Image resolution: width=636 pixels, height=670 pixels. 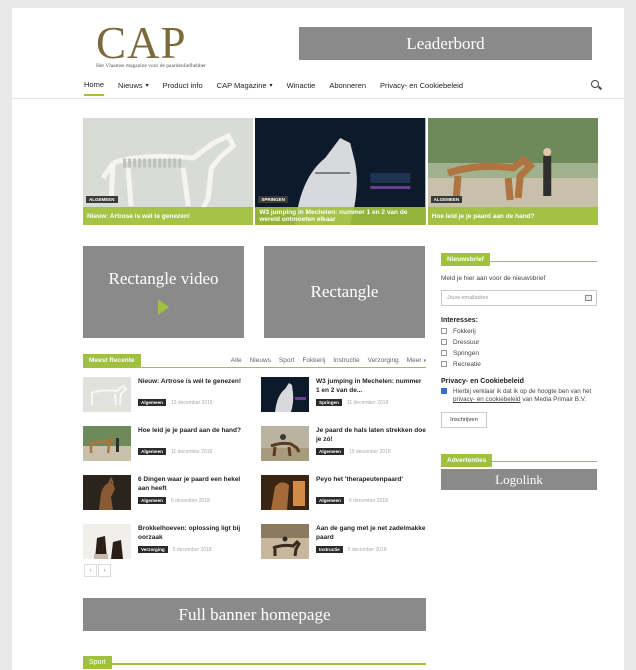 I want to click on nav-item-winactie: Winactie, so click(x=301, y=85).